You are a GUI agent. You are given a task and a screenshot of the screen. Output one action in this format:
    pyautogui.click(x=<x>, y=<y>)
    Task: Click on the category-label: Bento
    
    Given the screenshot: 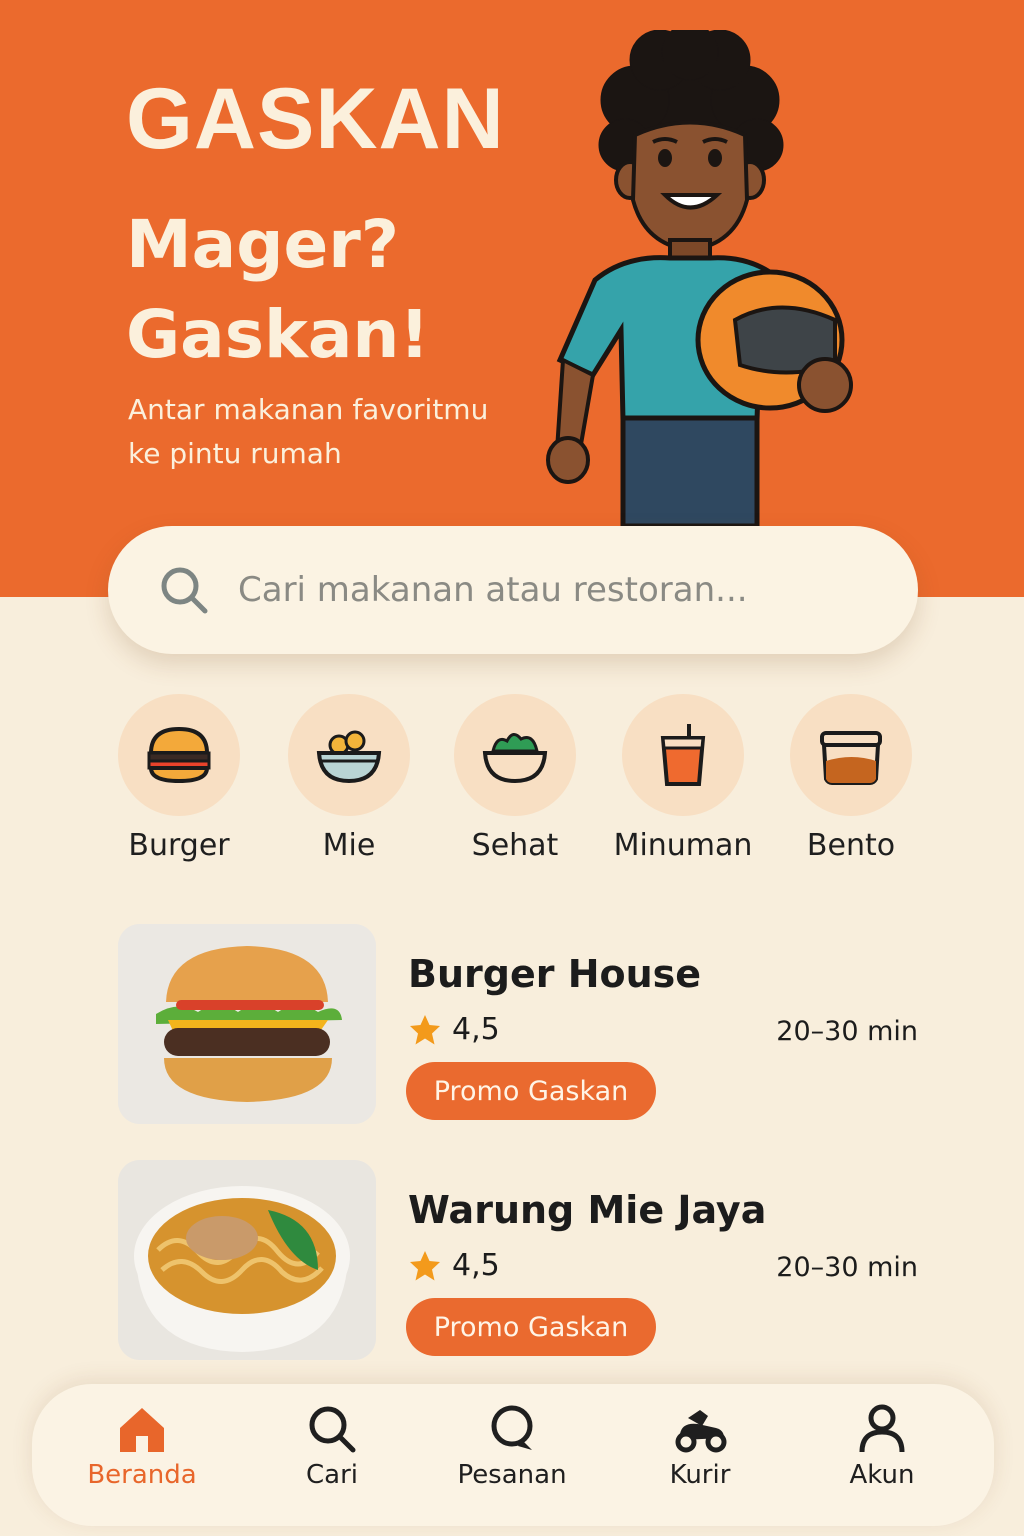 What is the action you would take?
    pyautogui.click(x=851, y=845)
    